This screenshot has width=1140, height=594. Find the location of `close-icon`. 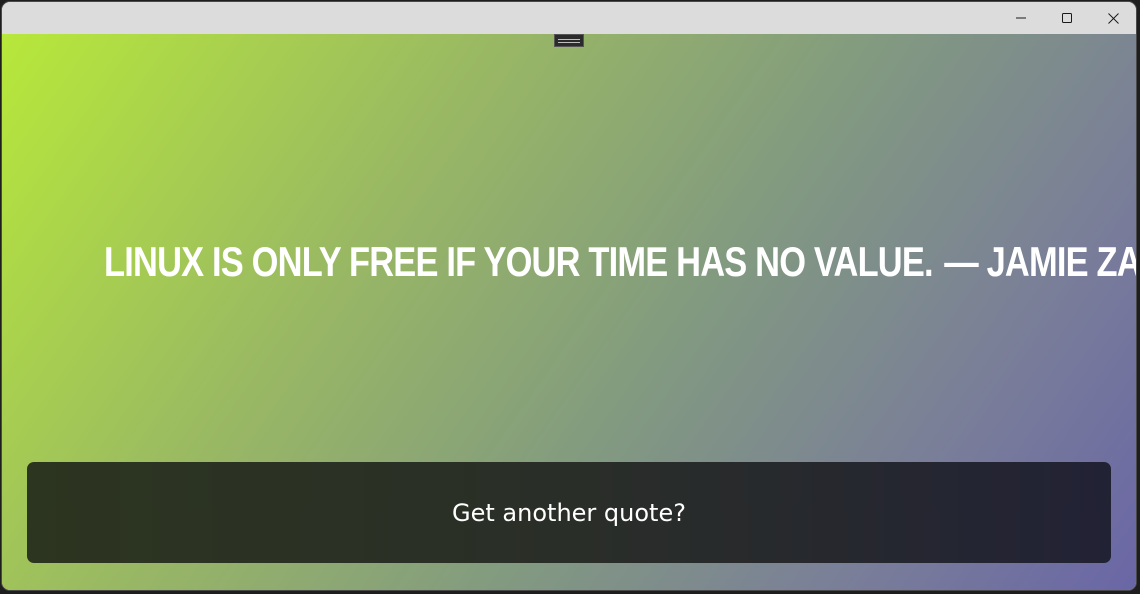

close-icon is located at coordinates (1113, 18).